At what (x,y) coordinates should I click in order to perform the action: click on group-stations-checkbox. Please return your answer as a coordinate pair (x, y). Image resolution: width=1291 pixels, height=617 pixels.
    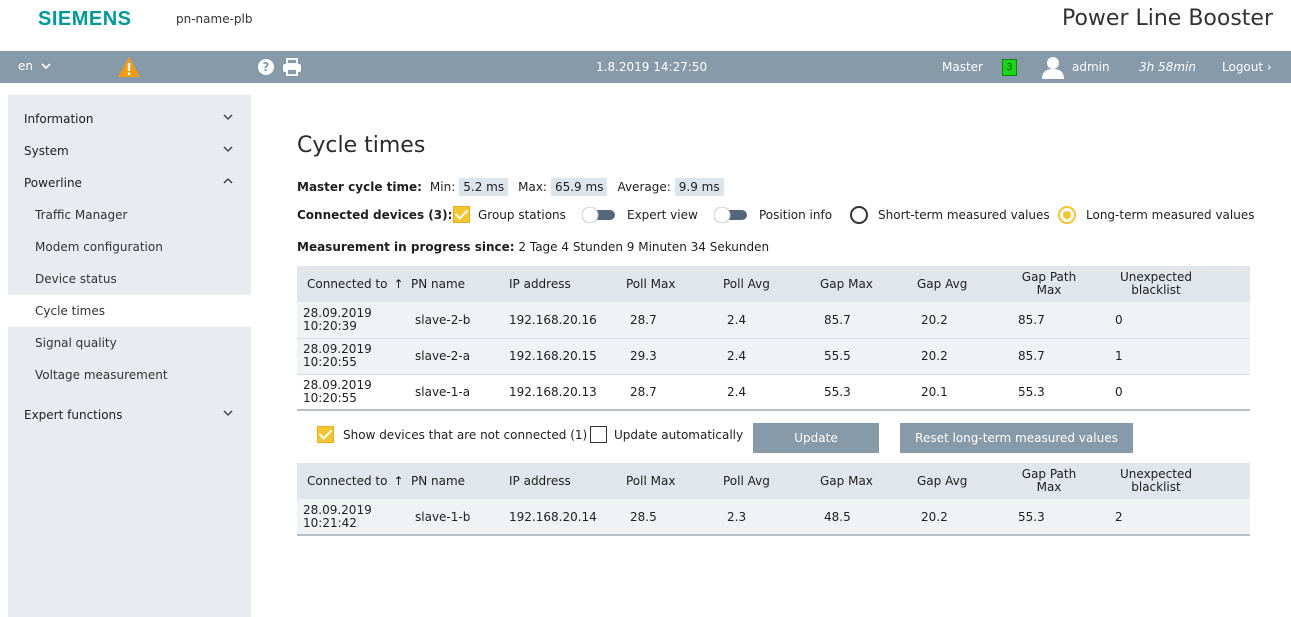
    Looking at the image, I should click on (461, 214).